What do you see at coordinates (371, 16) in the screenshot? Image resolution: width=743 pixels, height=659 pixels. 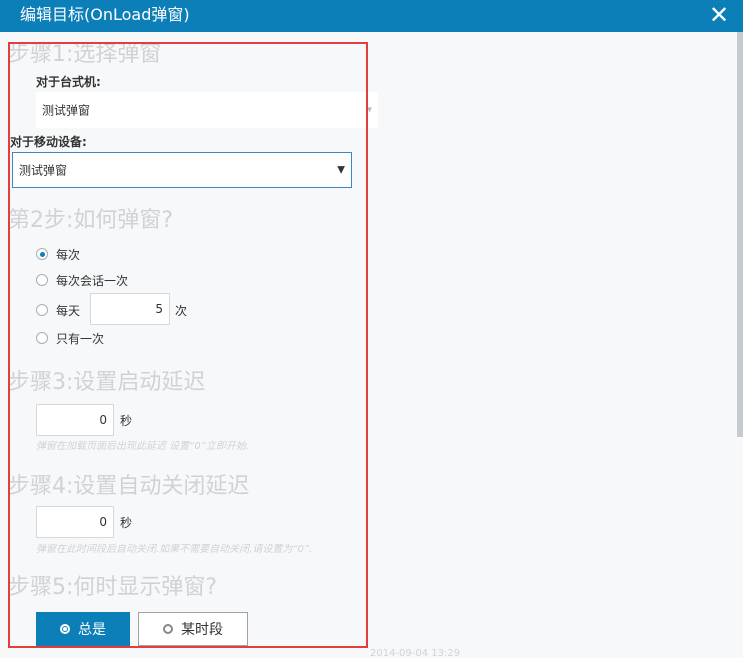 I see `dialog-titlebar: 编辑目标(OnLoad弹窗) ✕` at bounding box center [371, 16].